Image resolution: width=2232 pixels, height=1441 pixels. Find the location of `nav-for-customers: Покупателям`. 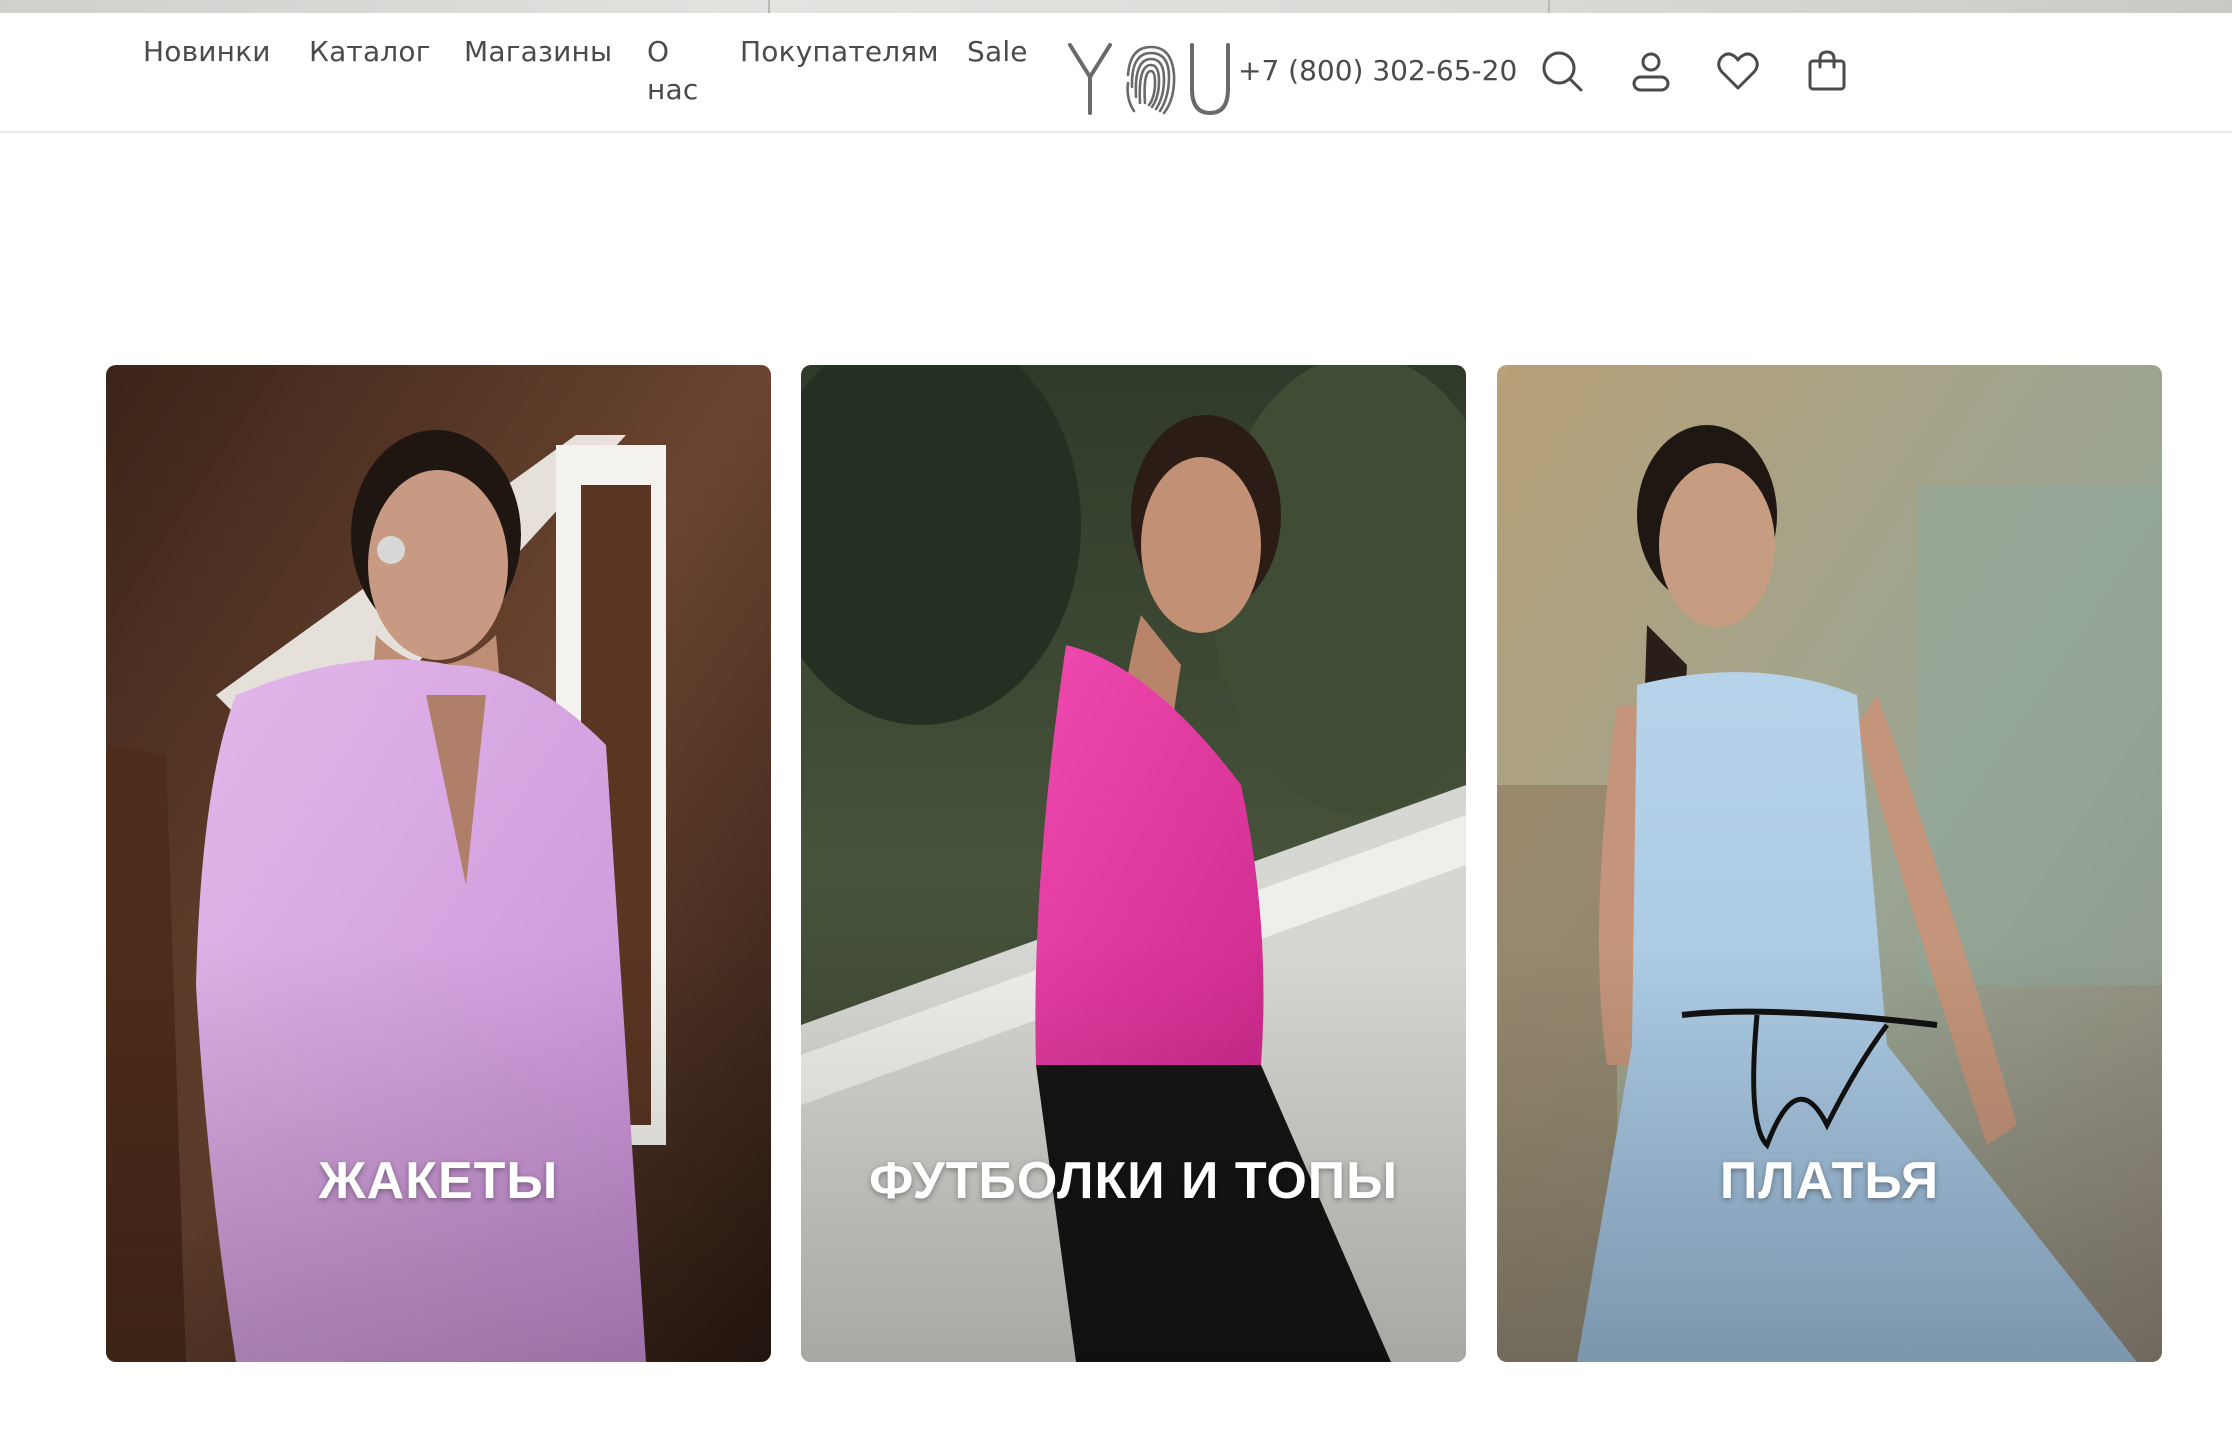

nav-for-customers: Покупателям is located at coordinates (839, 52).